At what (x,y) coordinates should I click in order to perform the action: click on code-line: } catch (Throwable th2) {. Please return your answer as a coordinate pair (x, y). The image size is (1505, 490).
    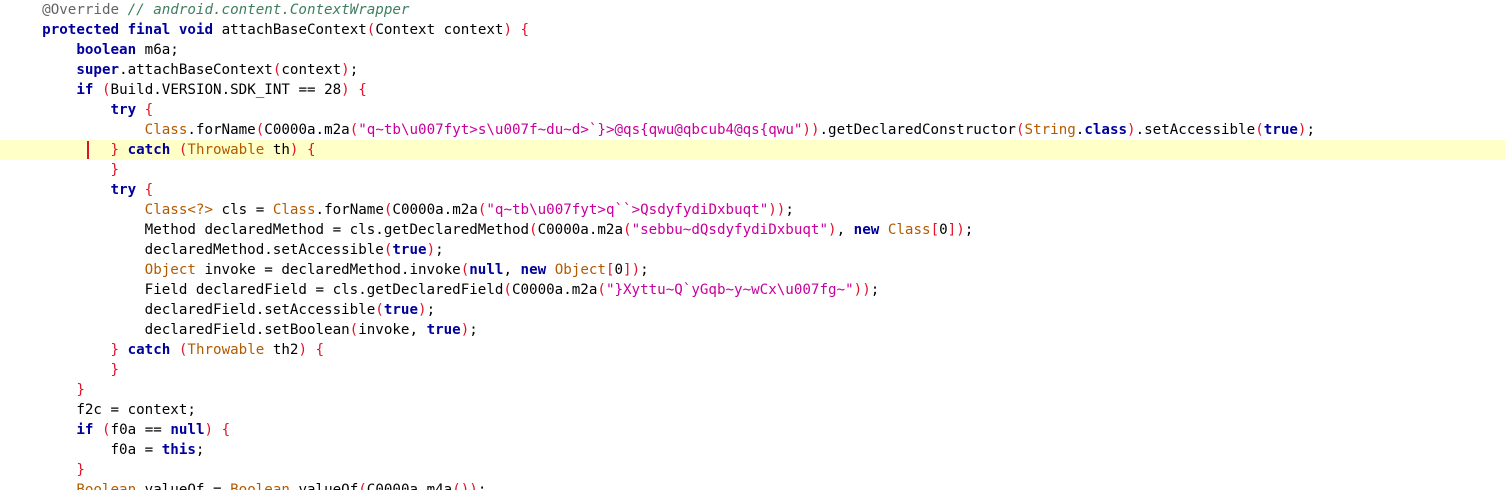
    Looking at the image, I should click on (752, 350).